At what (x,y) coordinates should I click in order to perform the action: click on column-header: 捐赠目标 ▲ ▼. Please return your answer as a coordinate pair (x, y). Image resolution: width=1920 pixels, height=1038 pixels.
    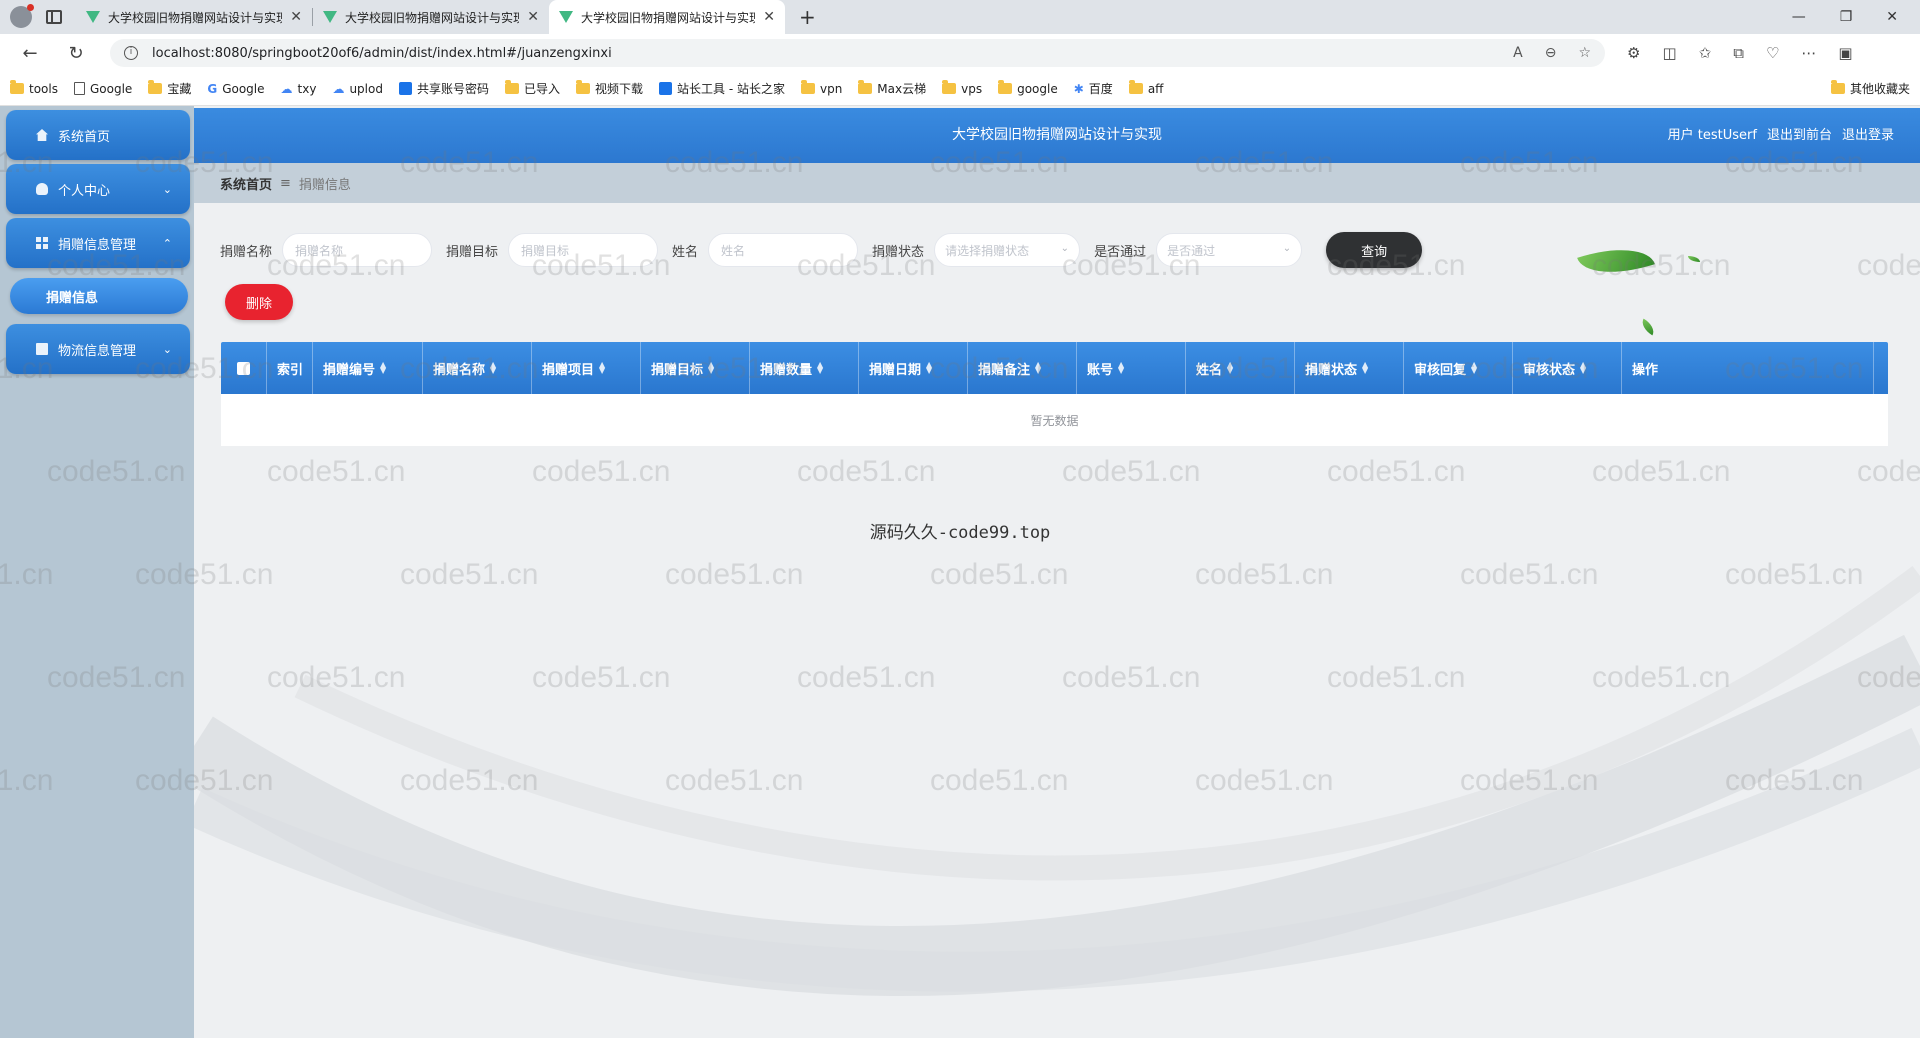
    Looking at the image, I should click on (695, 368).